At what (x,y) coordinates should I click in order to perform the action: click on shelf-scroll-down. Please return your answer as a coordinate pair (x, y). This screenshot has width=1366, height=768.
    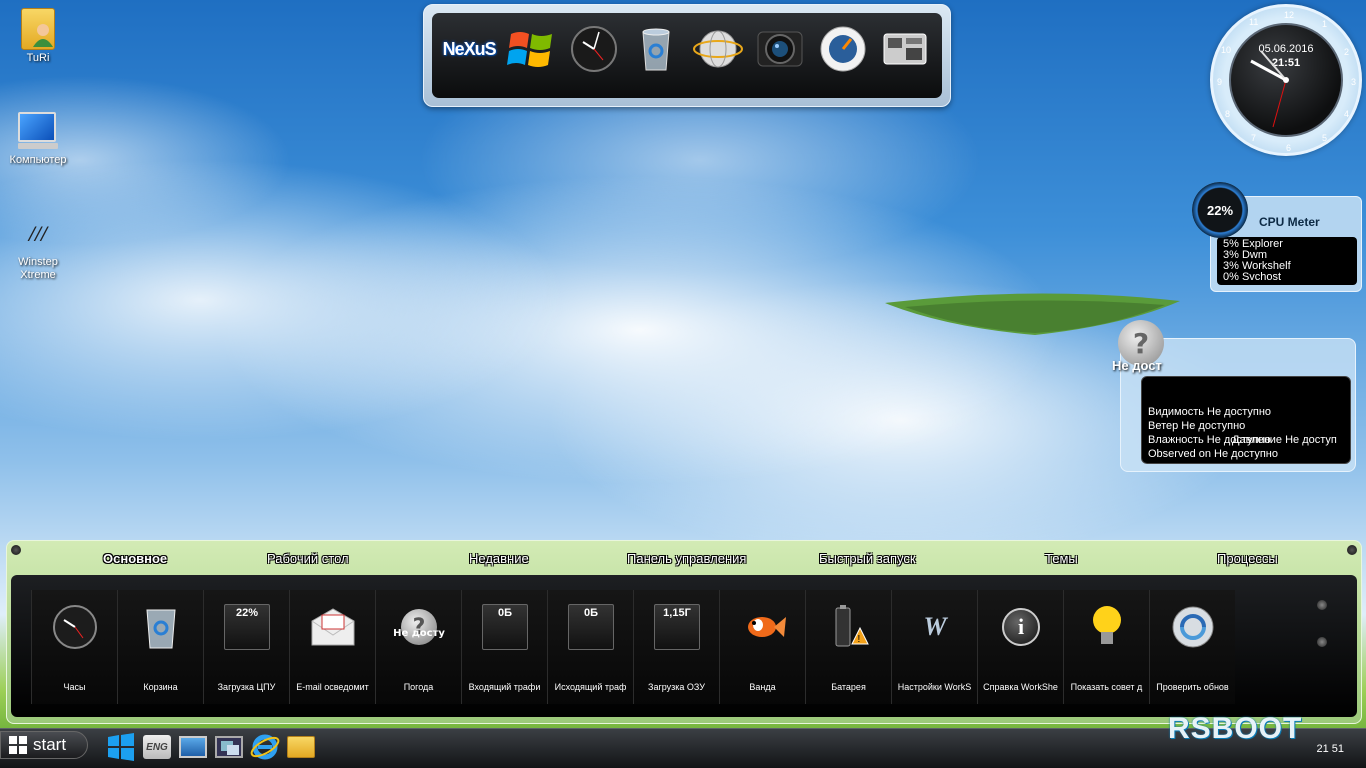
    Looking at the image, I should click on (1322, 642).